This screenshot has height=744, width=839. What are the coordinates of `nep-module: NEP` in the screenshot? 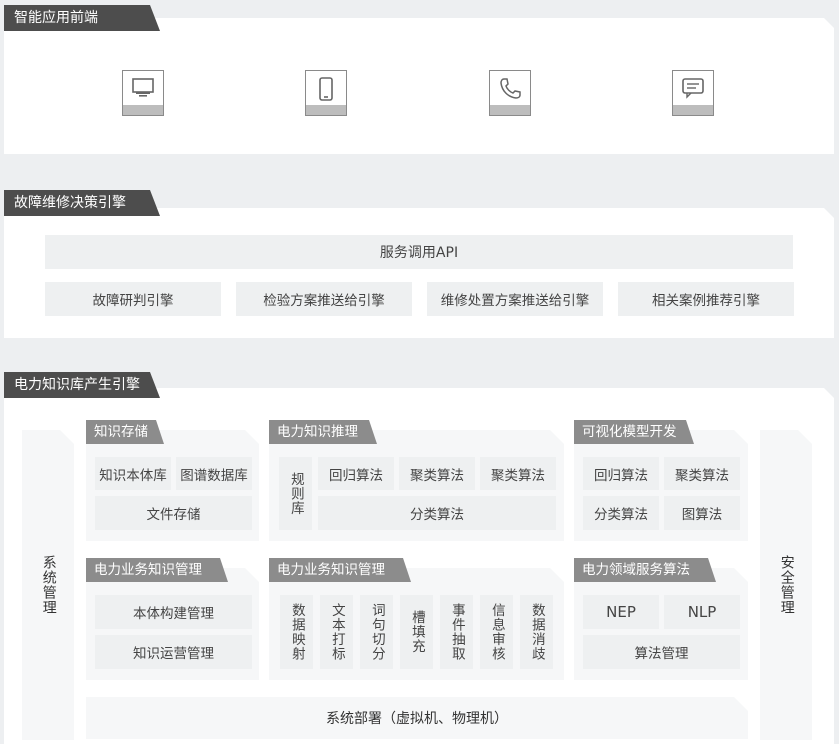 It's located at (621, 612).